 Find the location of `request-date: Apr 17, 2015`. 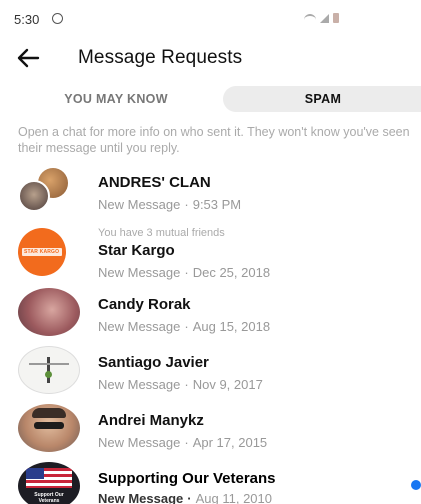

request-date: Apr 17, 2015 is located at coordinates (230, 442).